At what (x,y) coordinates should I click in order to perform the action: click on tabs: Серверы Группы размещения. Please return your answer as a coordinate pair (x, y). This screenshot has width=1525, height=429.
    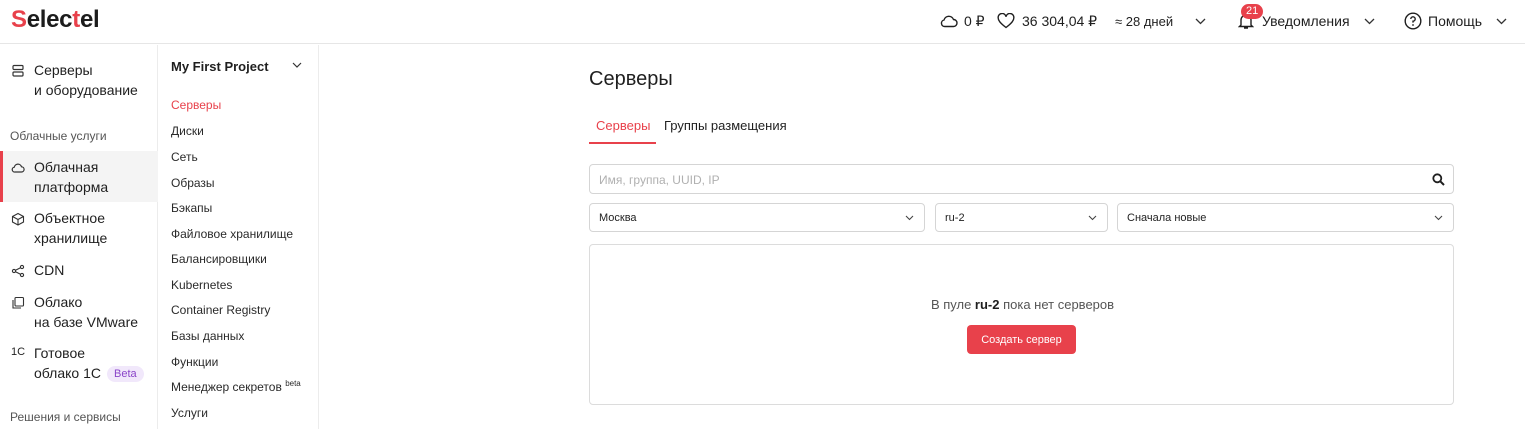
    Looking at the image, I should click on (1021, 127).